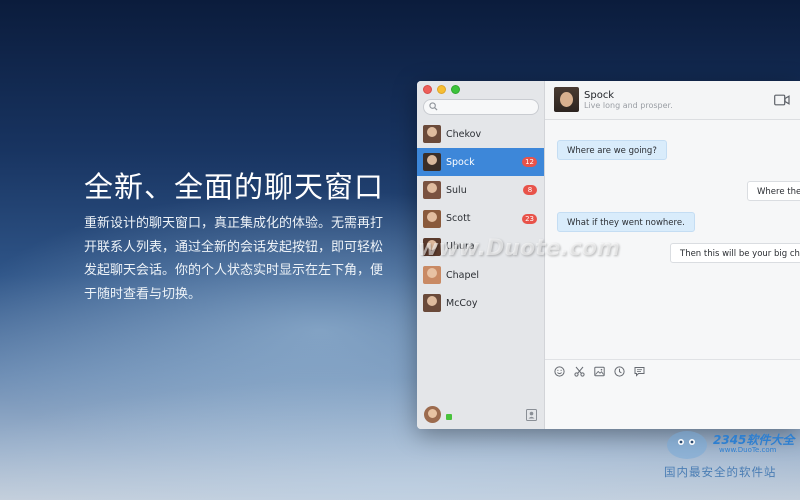  I want to click on my-avatar, so click(432, 414).